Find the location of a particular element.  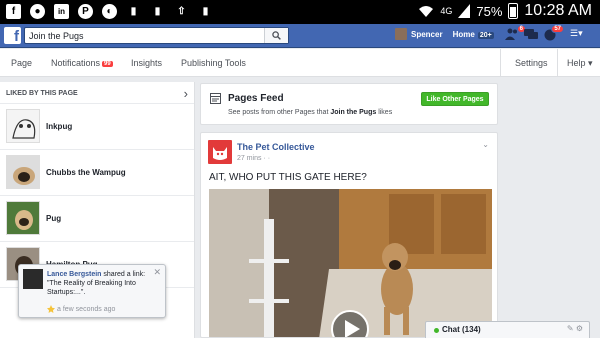

search-icon is located at coordinates (276, 35).